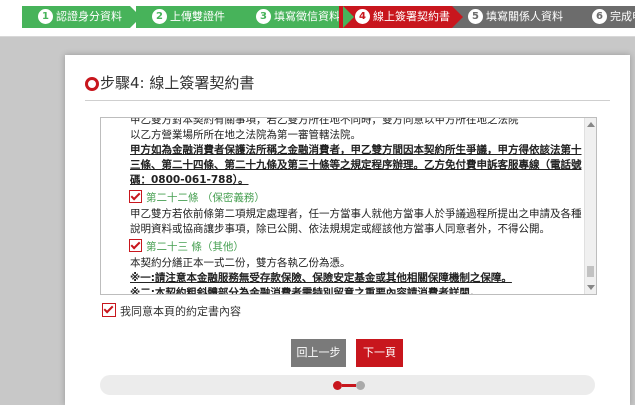  Describe the element at coordinates (92, 84) in the screenshot. I see `step-ring-icon` at that location.